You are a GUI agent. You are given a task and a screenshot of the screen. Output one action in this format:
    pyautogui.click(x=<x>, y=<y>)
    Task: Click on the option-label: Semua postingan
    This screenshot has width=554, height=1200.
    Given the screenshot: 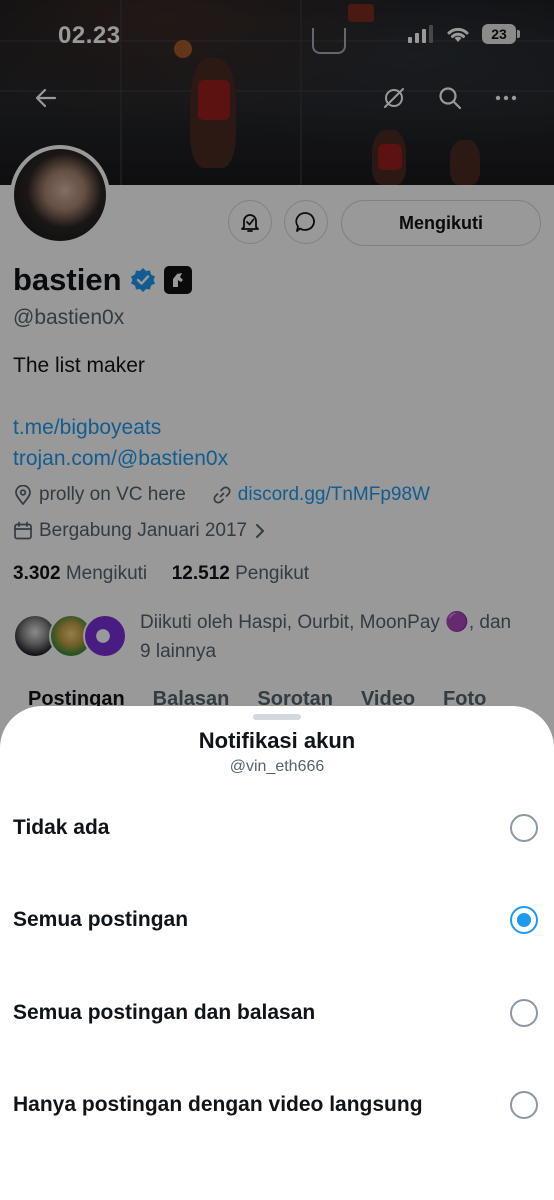 What is the action you would take?
    pyautogui.click(x=101, y=919)
    